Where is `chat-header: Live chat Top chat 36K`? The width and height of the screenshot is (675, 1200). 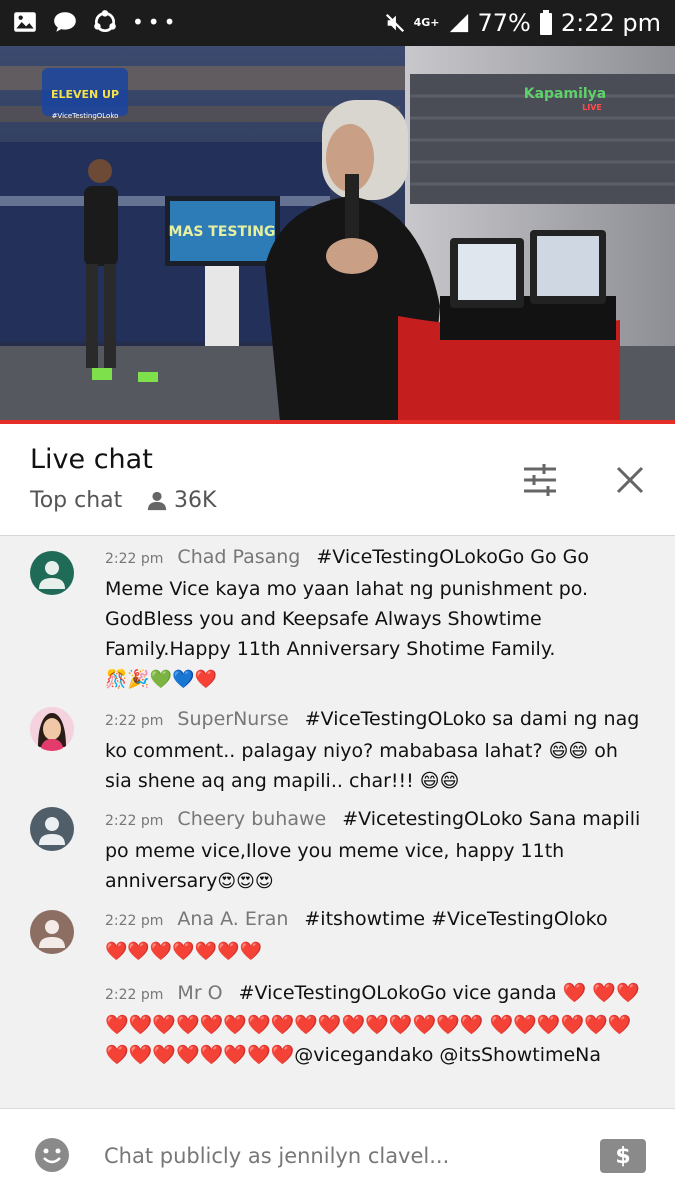
chat-header: Live chat Top chat 36K is located at coordinates (337, 480).